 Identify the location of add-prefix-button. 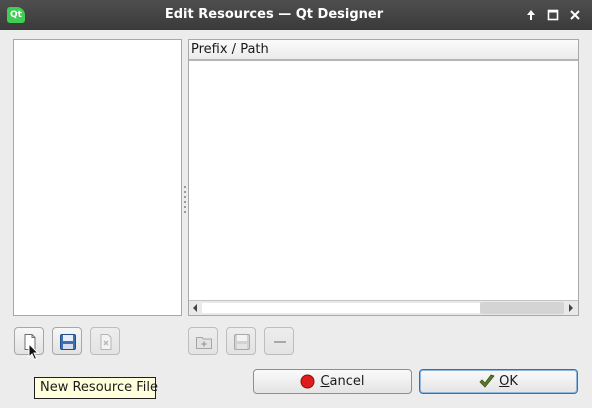
(203, 341).